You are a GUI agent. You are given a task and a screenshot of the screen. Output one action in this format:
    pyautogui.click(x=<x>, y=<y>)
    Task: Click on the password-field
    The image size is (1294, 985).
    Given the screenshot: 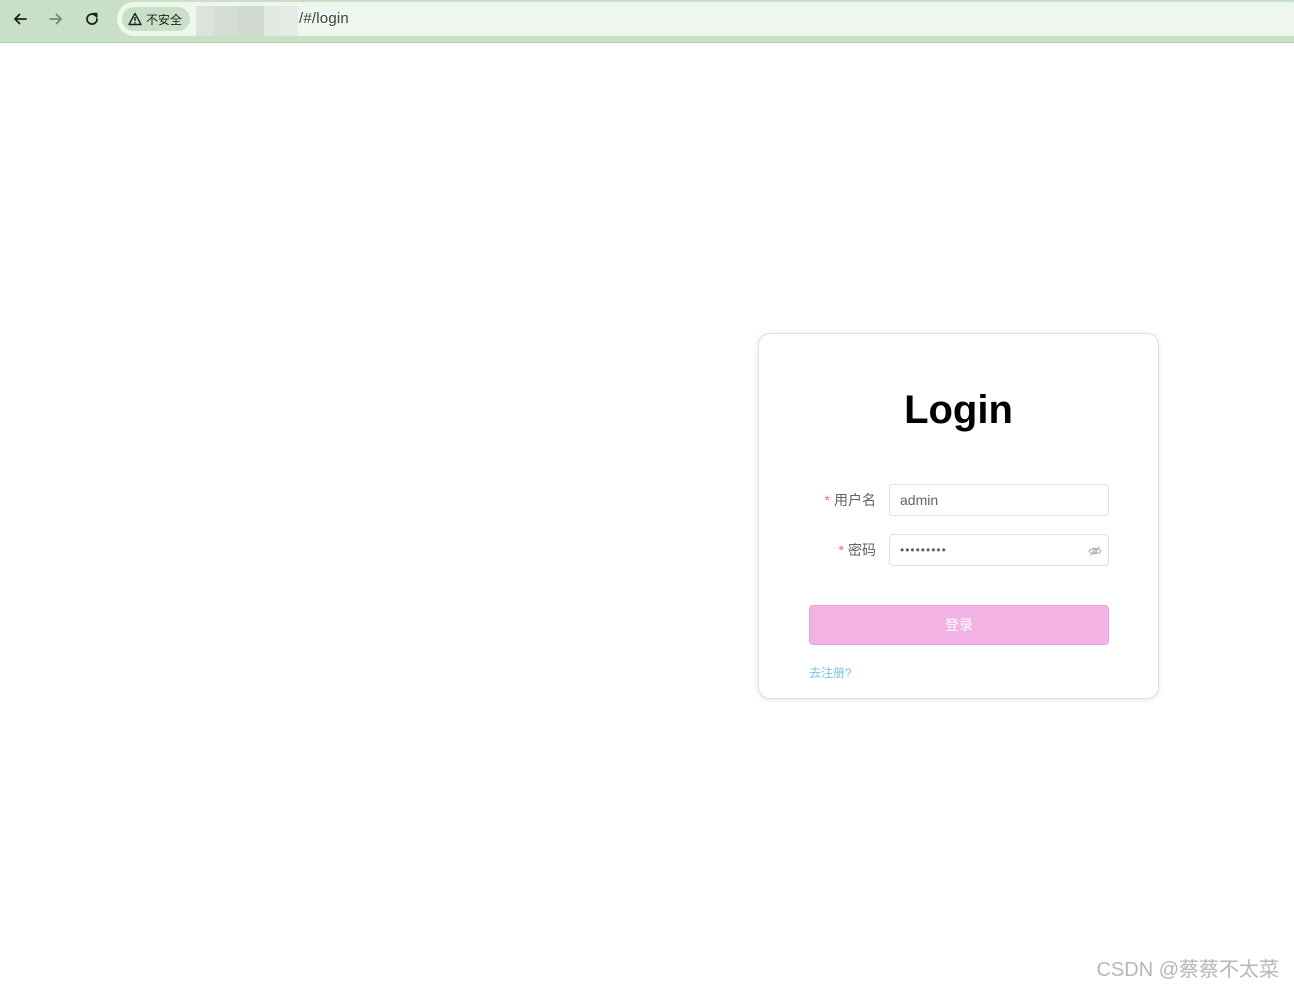 What is the action you would take?
    pyautogui.click(x=999, y=550)
    